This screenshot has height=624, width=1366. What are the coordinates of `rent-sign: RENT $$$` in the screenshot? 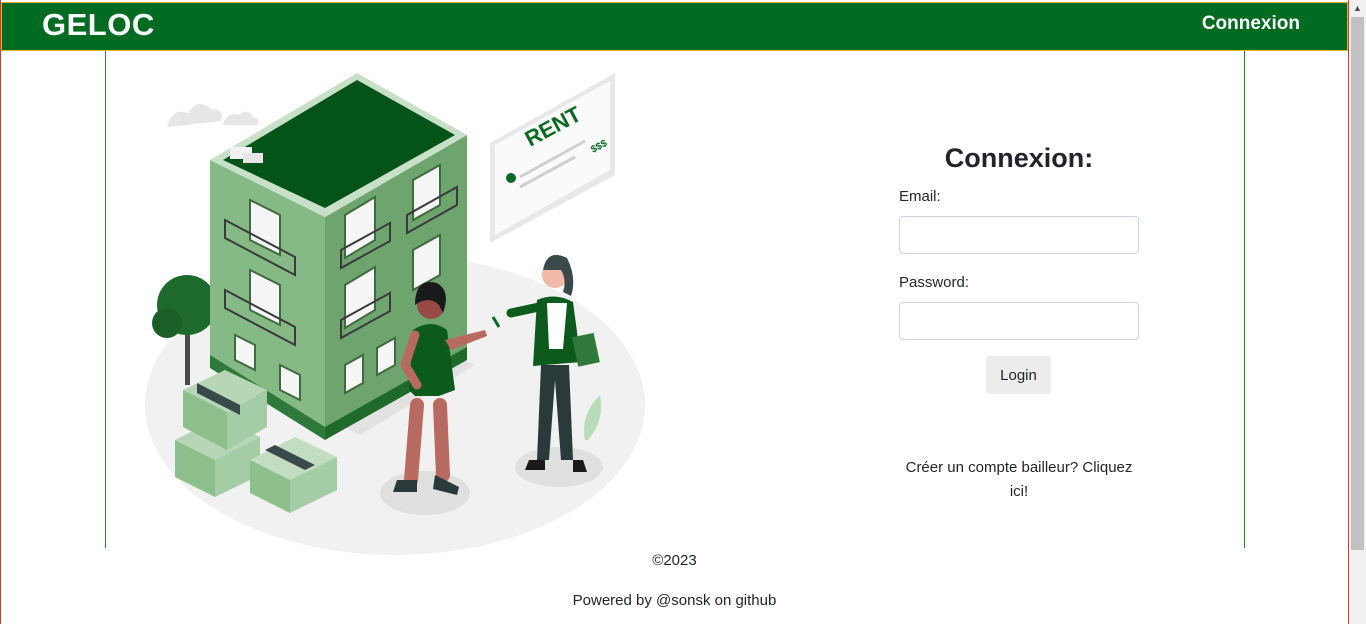 It's located at (552, 158).